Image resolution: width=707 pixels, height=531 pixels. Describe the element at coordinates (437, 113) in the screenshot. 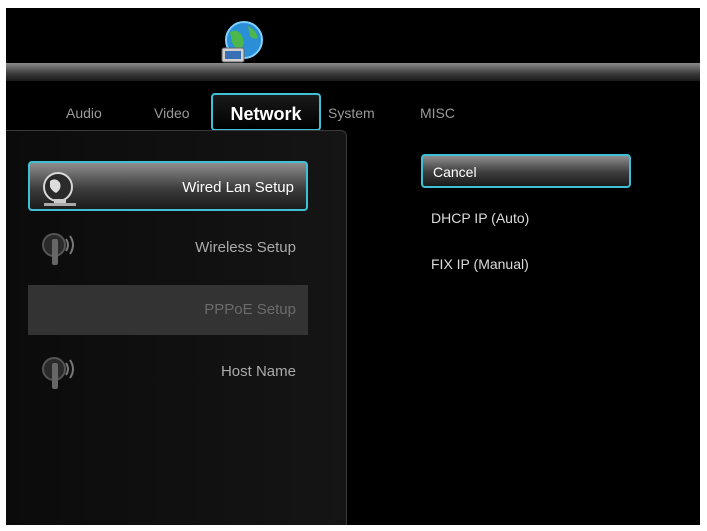

I see `tab-misc: MISC` at that location.